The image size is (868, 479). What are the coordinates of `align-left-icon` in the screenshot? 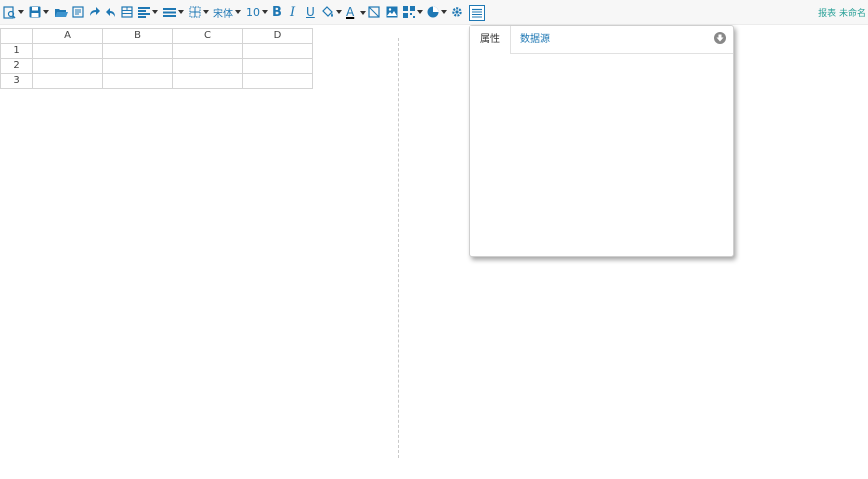 It's located at (144, 12).